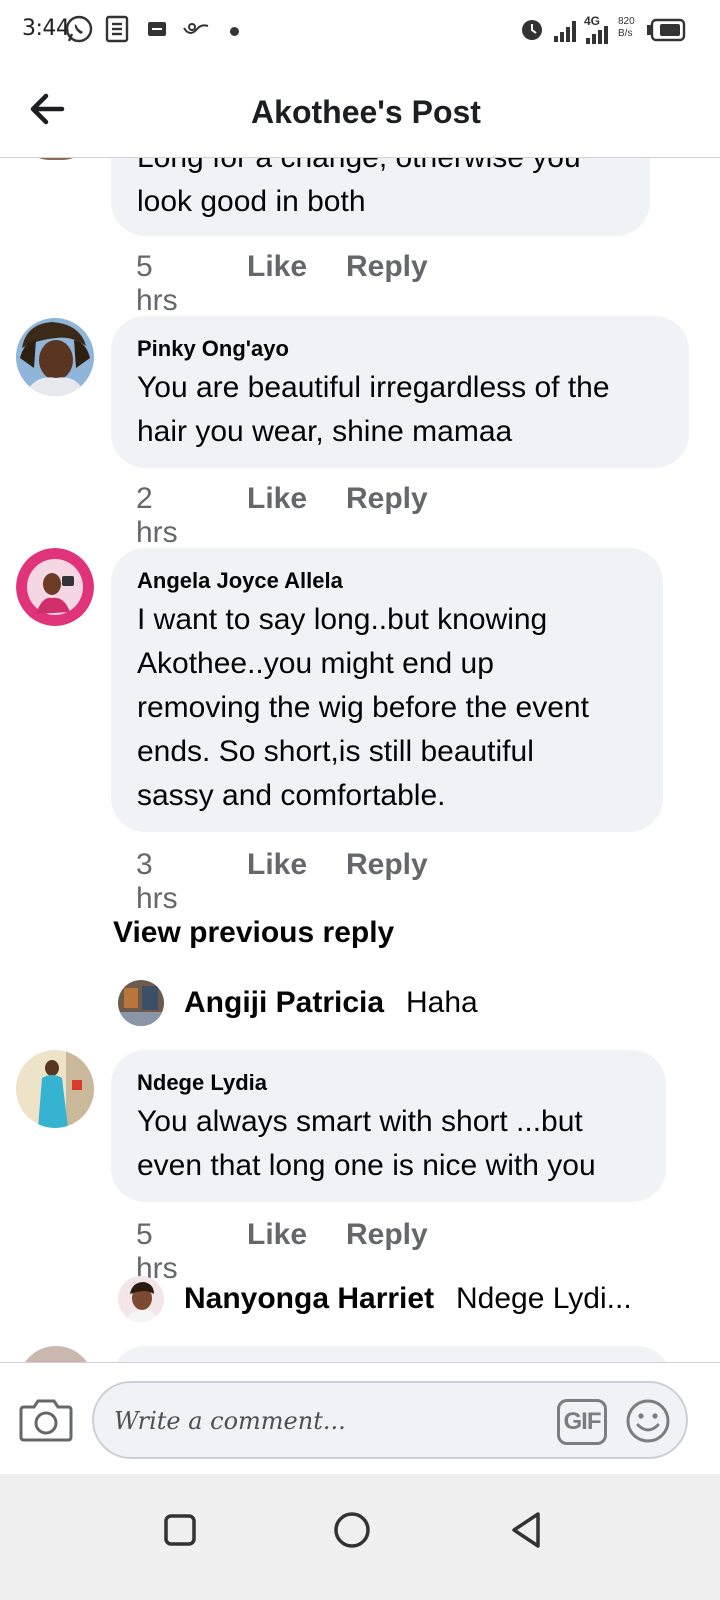 This screenshot has height=1600, width=720. I want to click on recents-square-icon, so click(180, 1530).